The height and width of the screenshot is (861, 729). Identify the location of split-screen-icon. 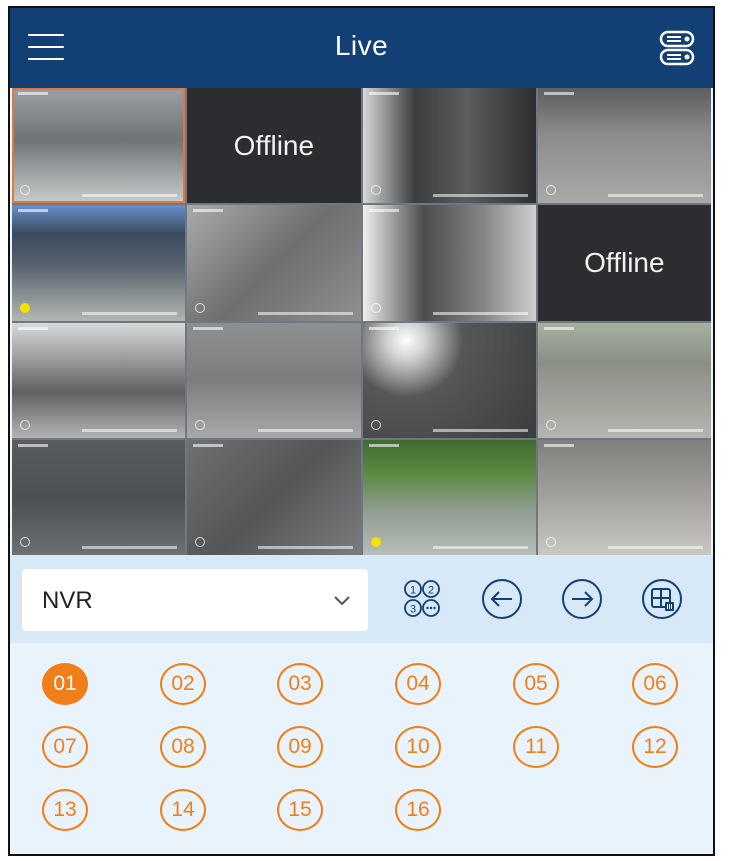
(662, 599).